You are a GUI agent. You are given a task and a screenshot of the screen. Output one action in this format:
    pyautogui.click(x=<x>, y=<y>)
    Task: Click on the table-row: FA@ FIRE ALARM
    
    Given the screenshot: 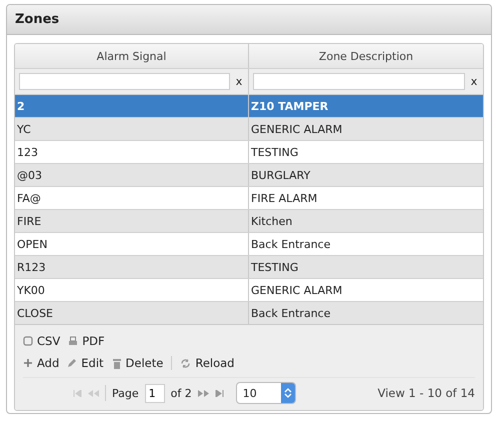 What is the action you would take?
    pyautogui.click(x=249, y=197)
    